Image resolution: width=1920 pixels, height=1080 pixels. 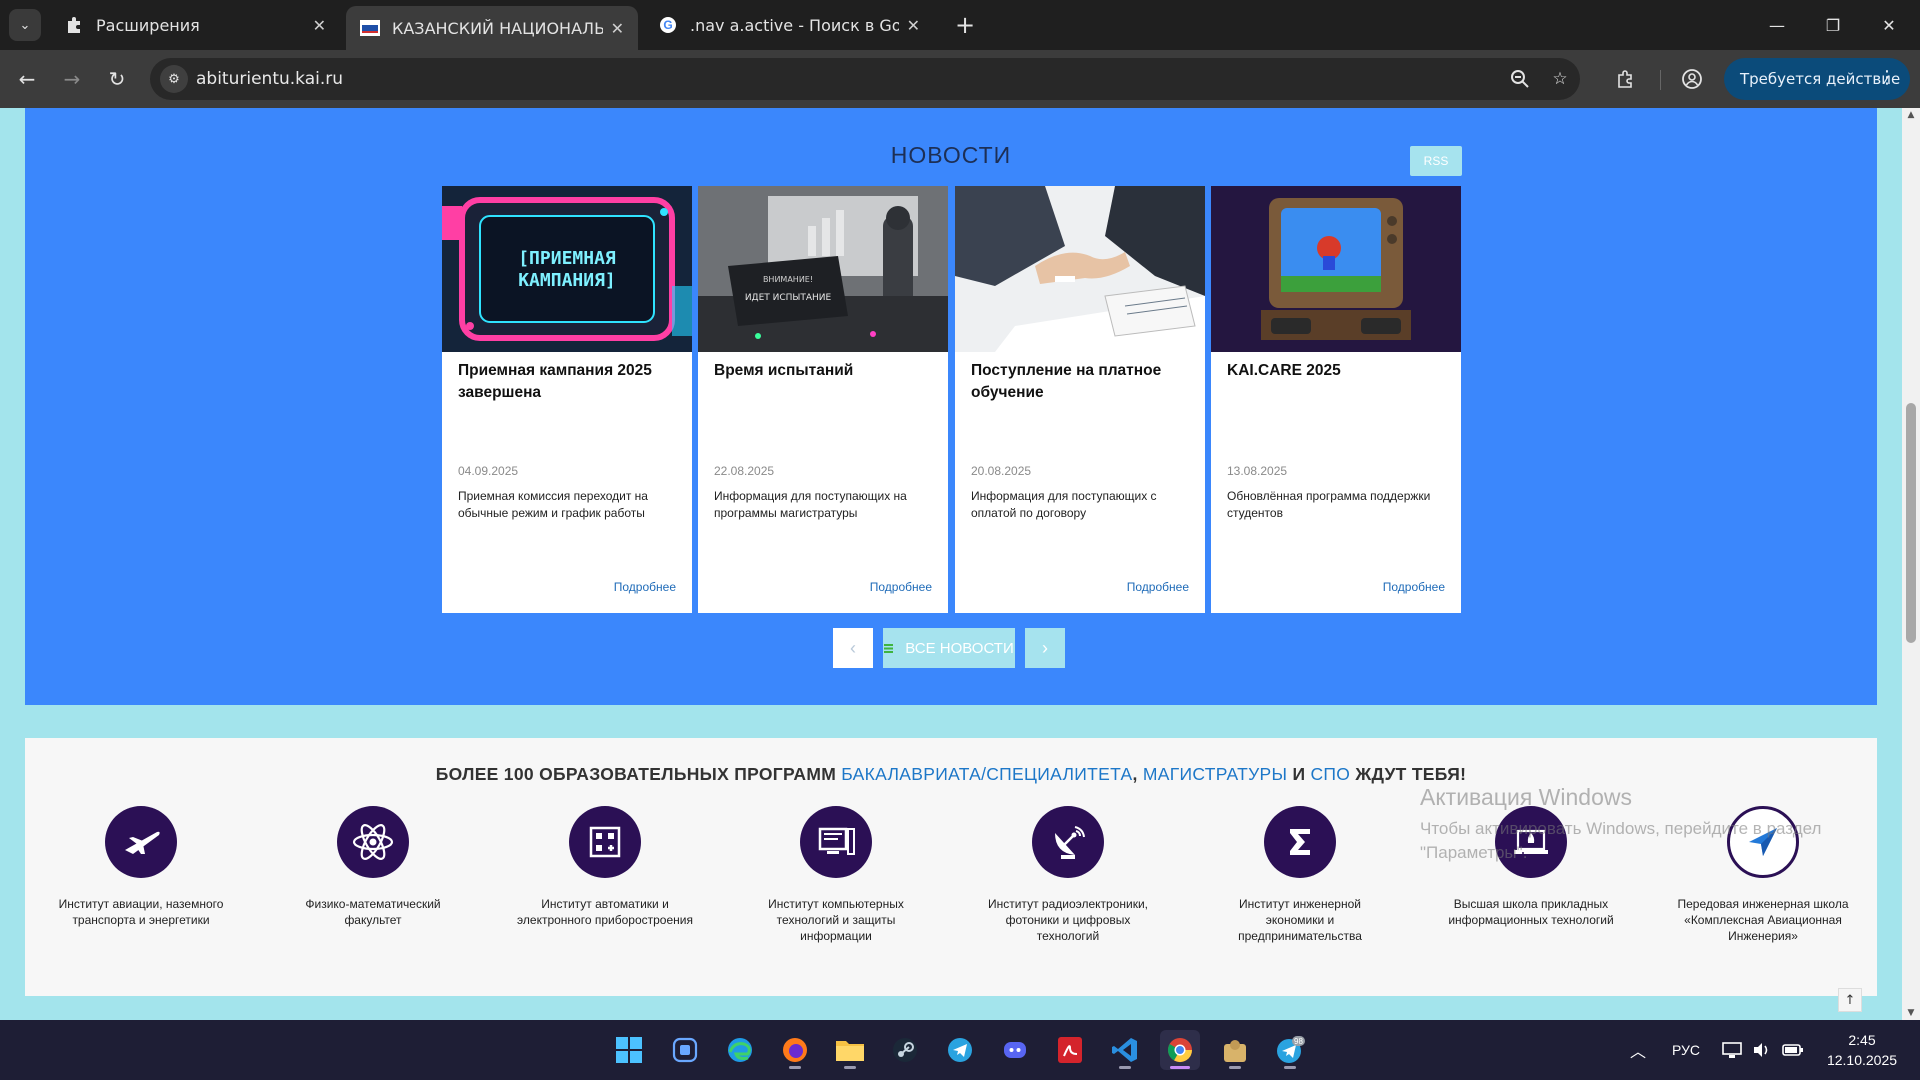 What do you see at coordinates (1298, 1041) in the screenshot?
I see `telegram-badge: 98` at bounding box center [1298, 1041].